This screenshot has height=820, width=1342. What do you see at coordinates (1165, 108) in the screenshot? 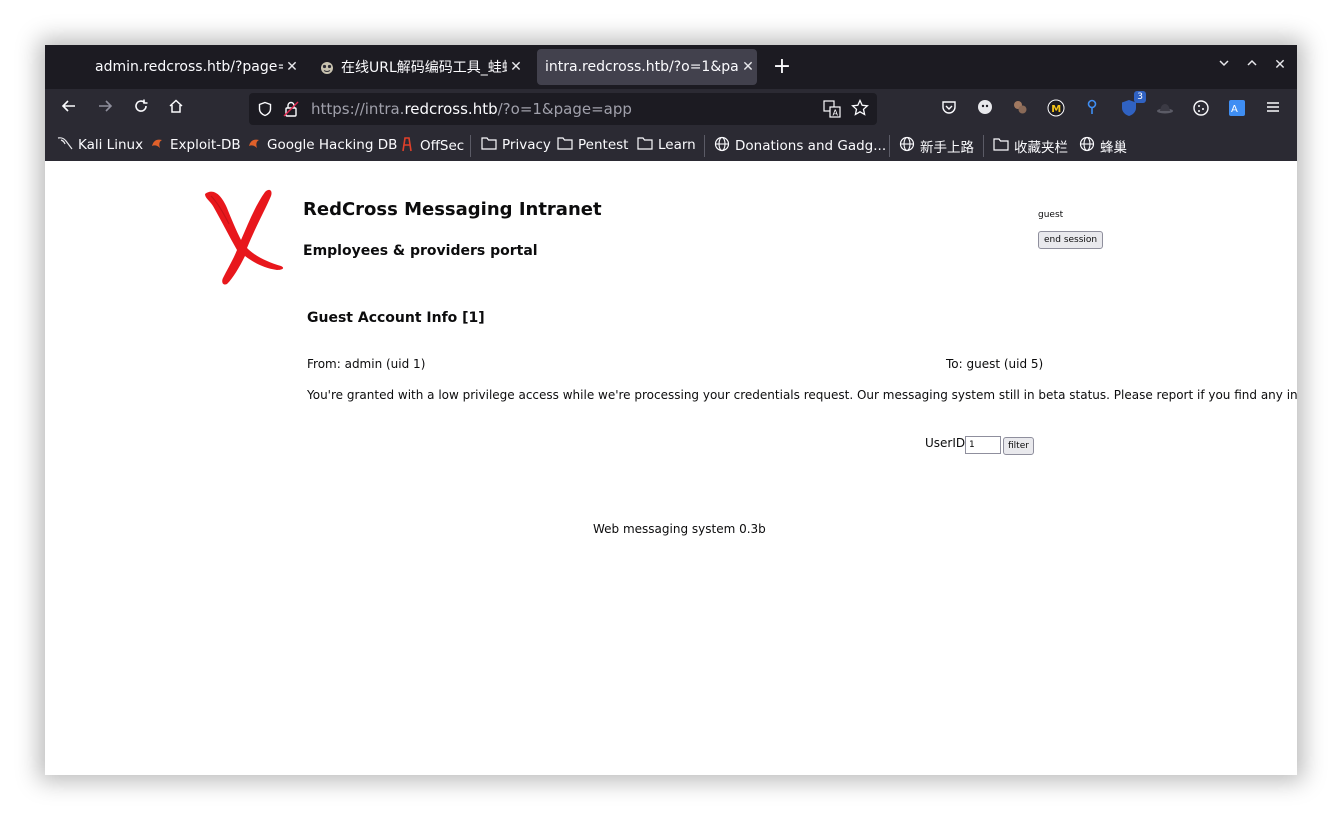
I see `hat-icon` at bounding box center [1165, 108].